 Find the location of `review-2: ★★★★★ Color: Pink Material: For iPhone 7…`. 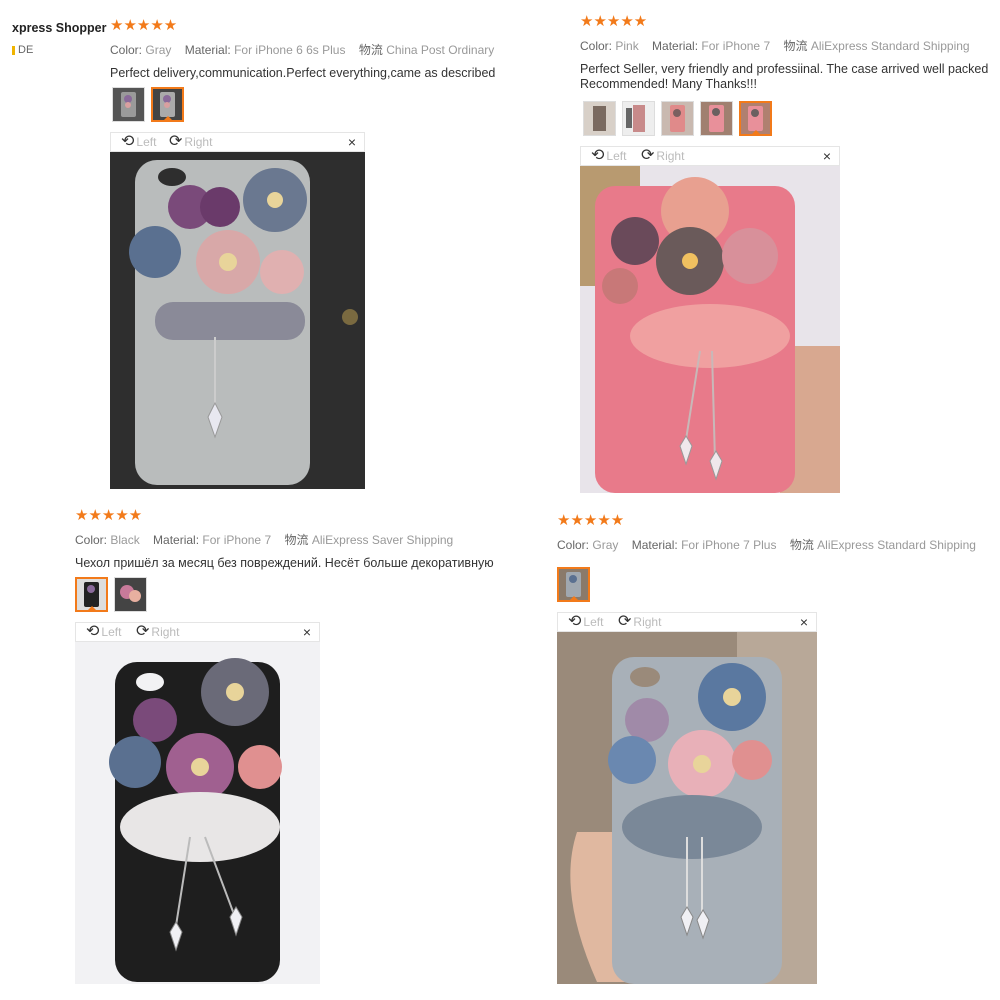

review-2: ★★★★★ Color: Pink Material: For iPhone 7… is located at coordinates (785, 53).